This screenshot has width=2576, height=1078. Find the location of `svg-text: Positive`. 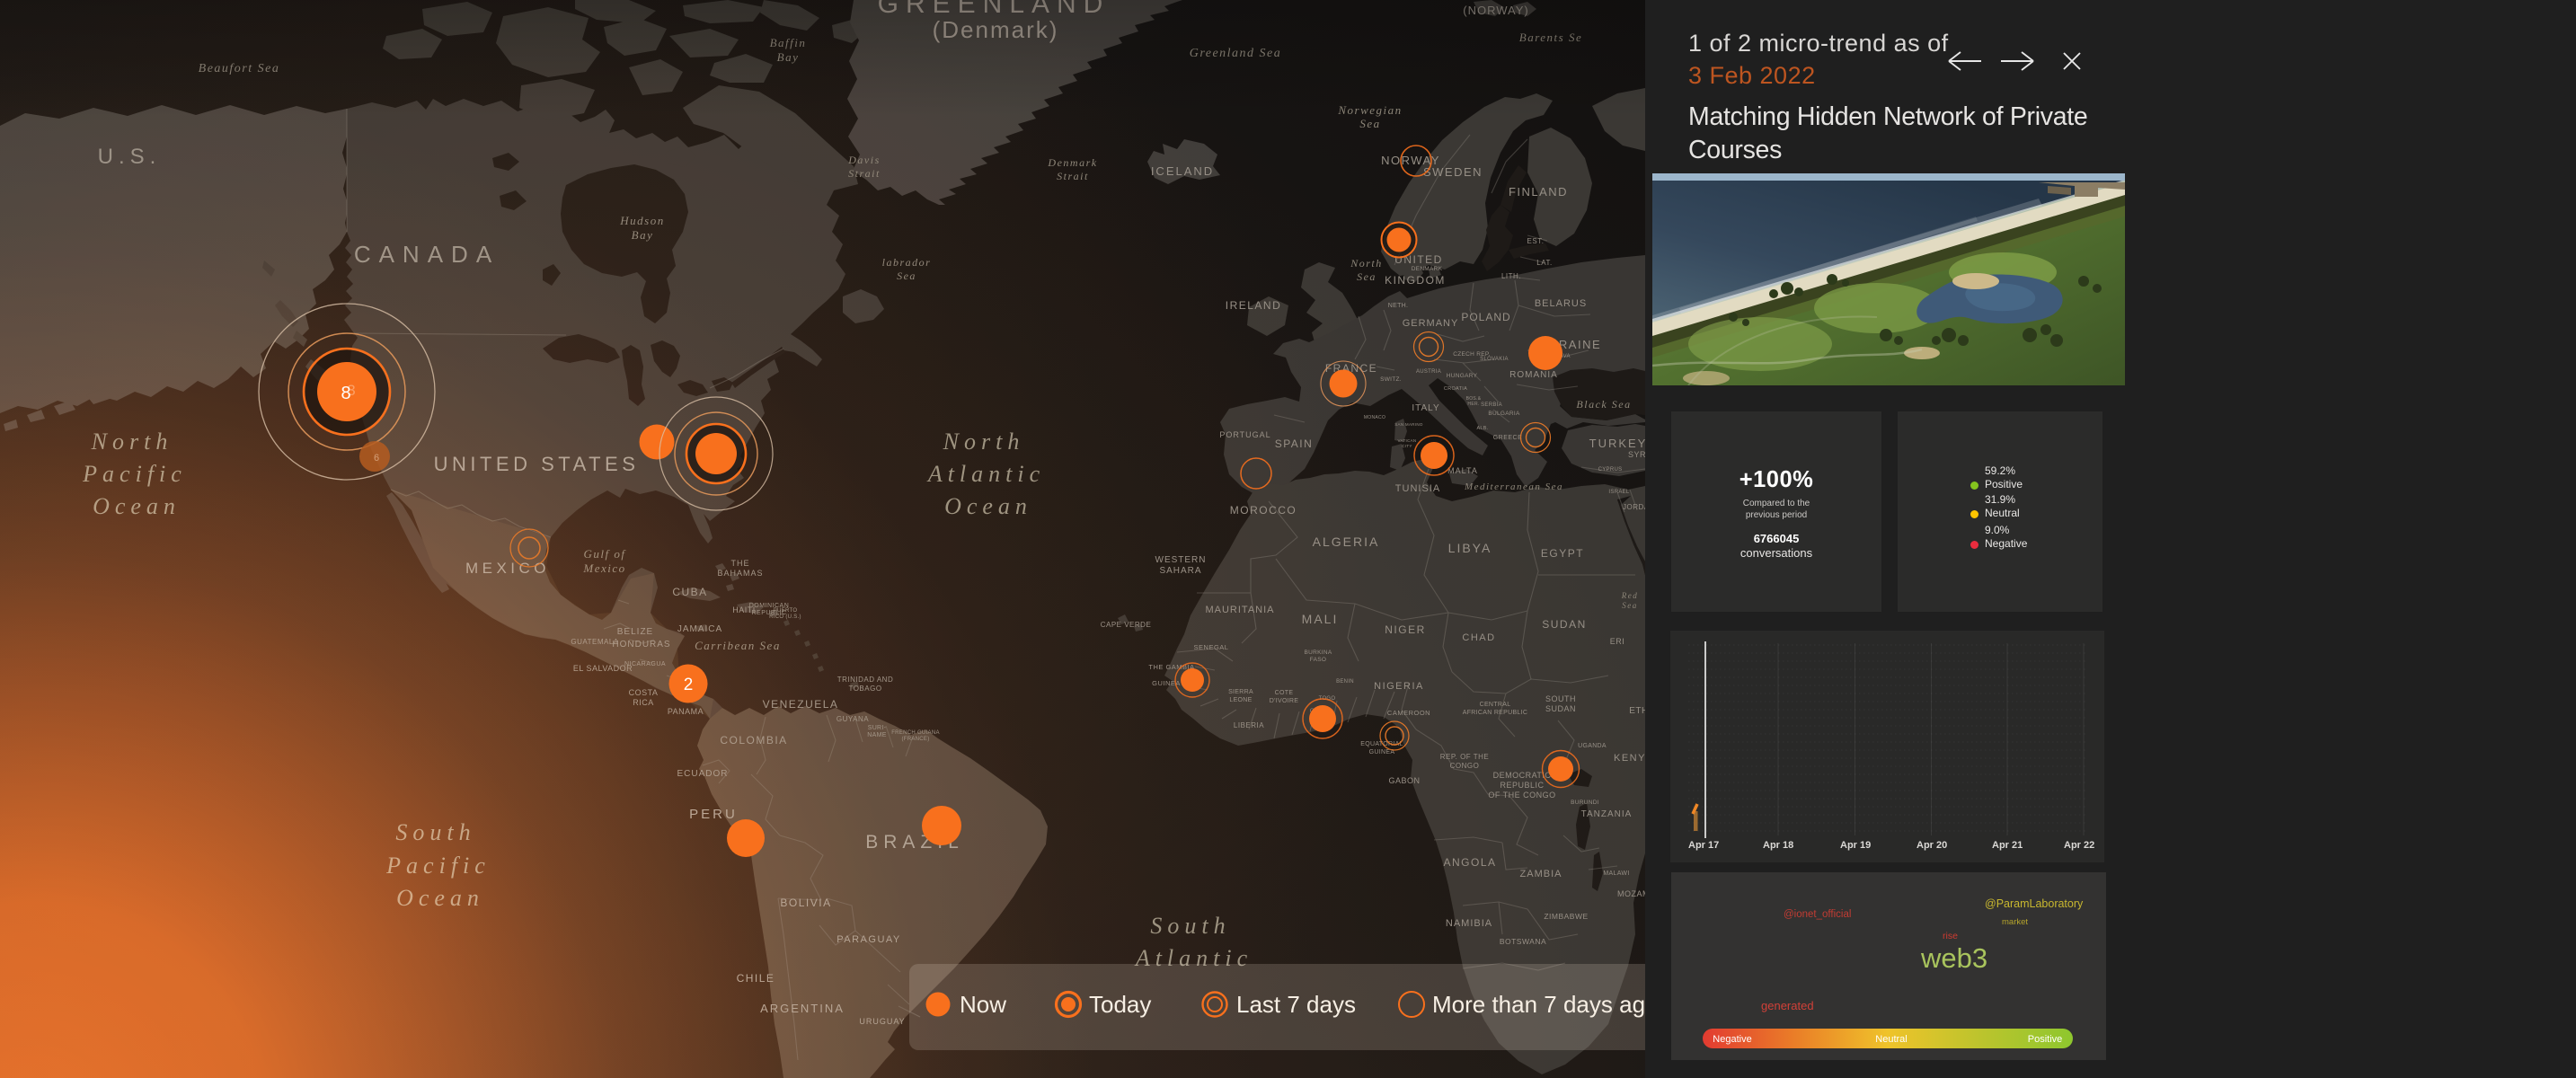

svg-text: Positive is located at coordinates (2046, 1040).